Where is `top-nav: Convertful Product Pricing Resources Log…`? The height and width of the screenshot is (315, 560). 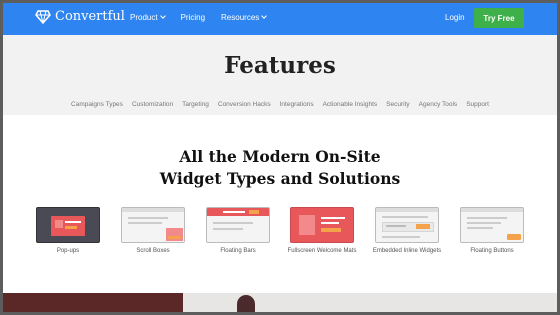 top-nav: Convertful Product Pricing Resources Log… is located at coordinates (280, 19).